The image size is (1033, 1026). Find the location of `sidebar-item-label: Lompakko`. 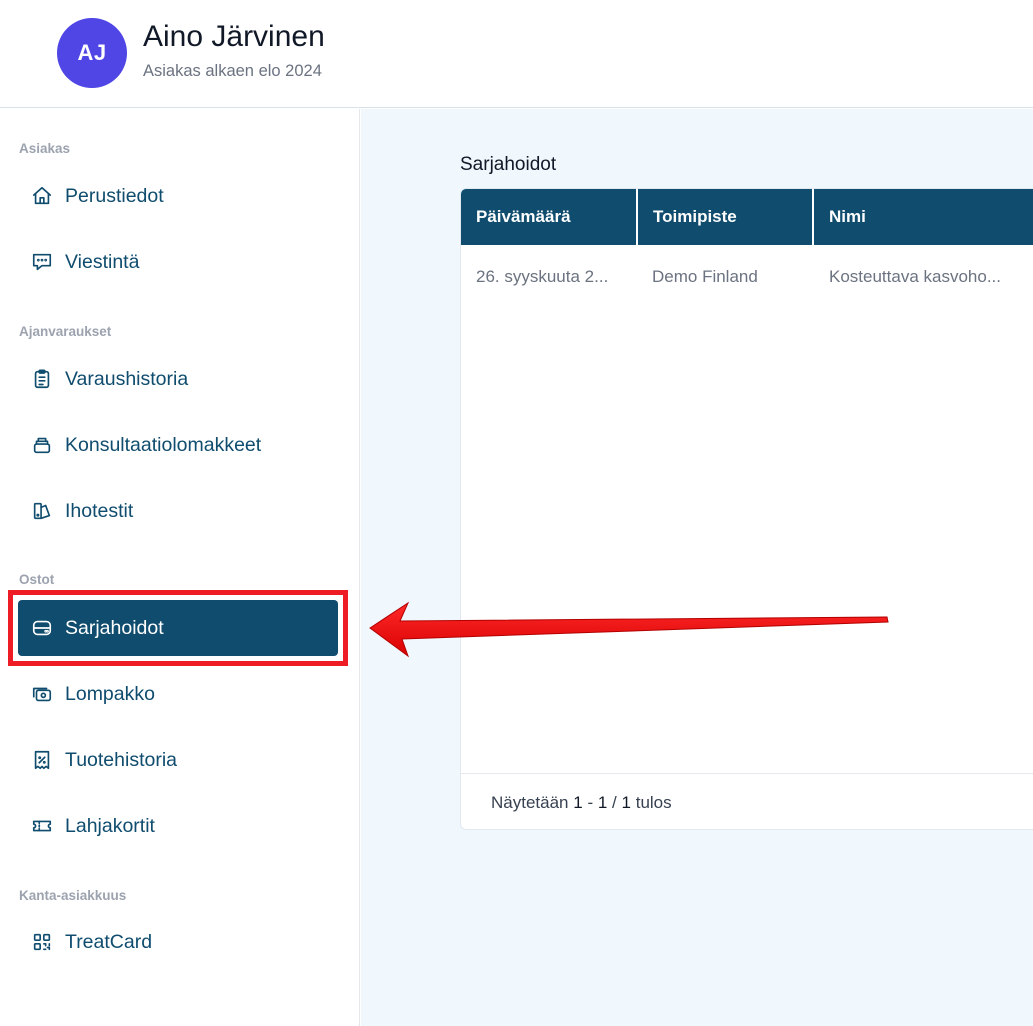

sidebar-item-label: Lompakko is located at coordinates (110, 693).